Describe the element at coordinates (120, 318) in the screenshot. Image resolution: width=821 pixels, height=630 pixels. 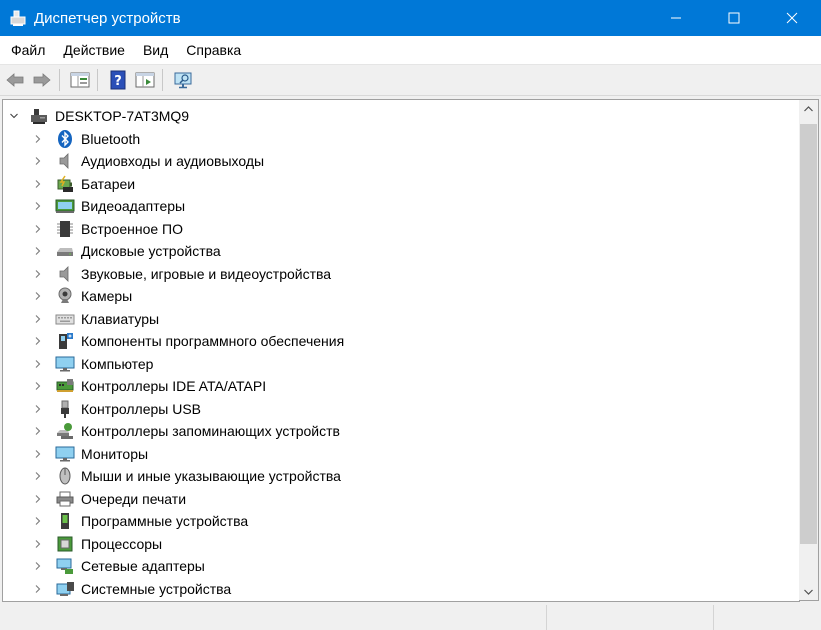
I see `tree-category-label: Клавиатуры` at that location.